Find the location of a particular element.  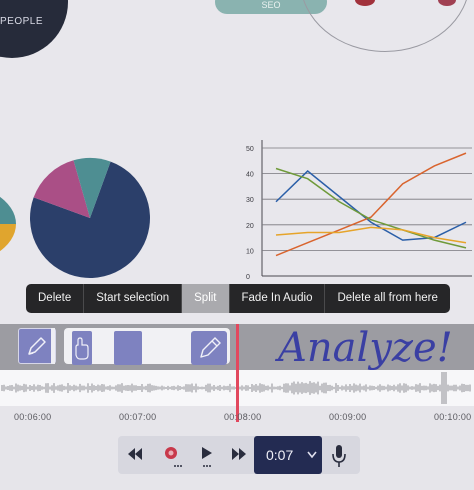

y-tick-label: 10 is located at coordinates (250, 251).